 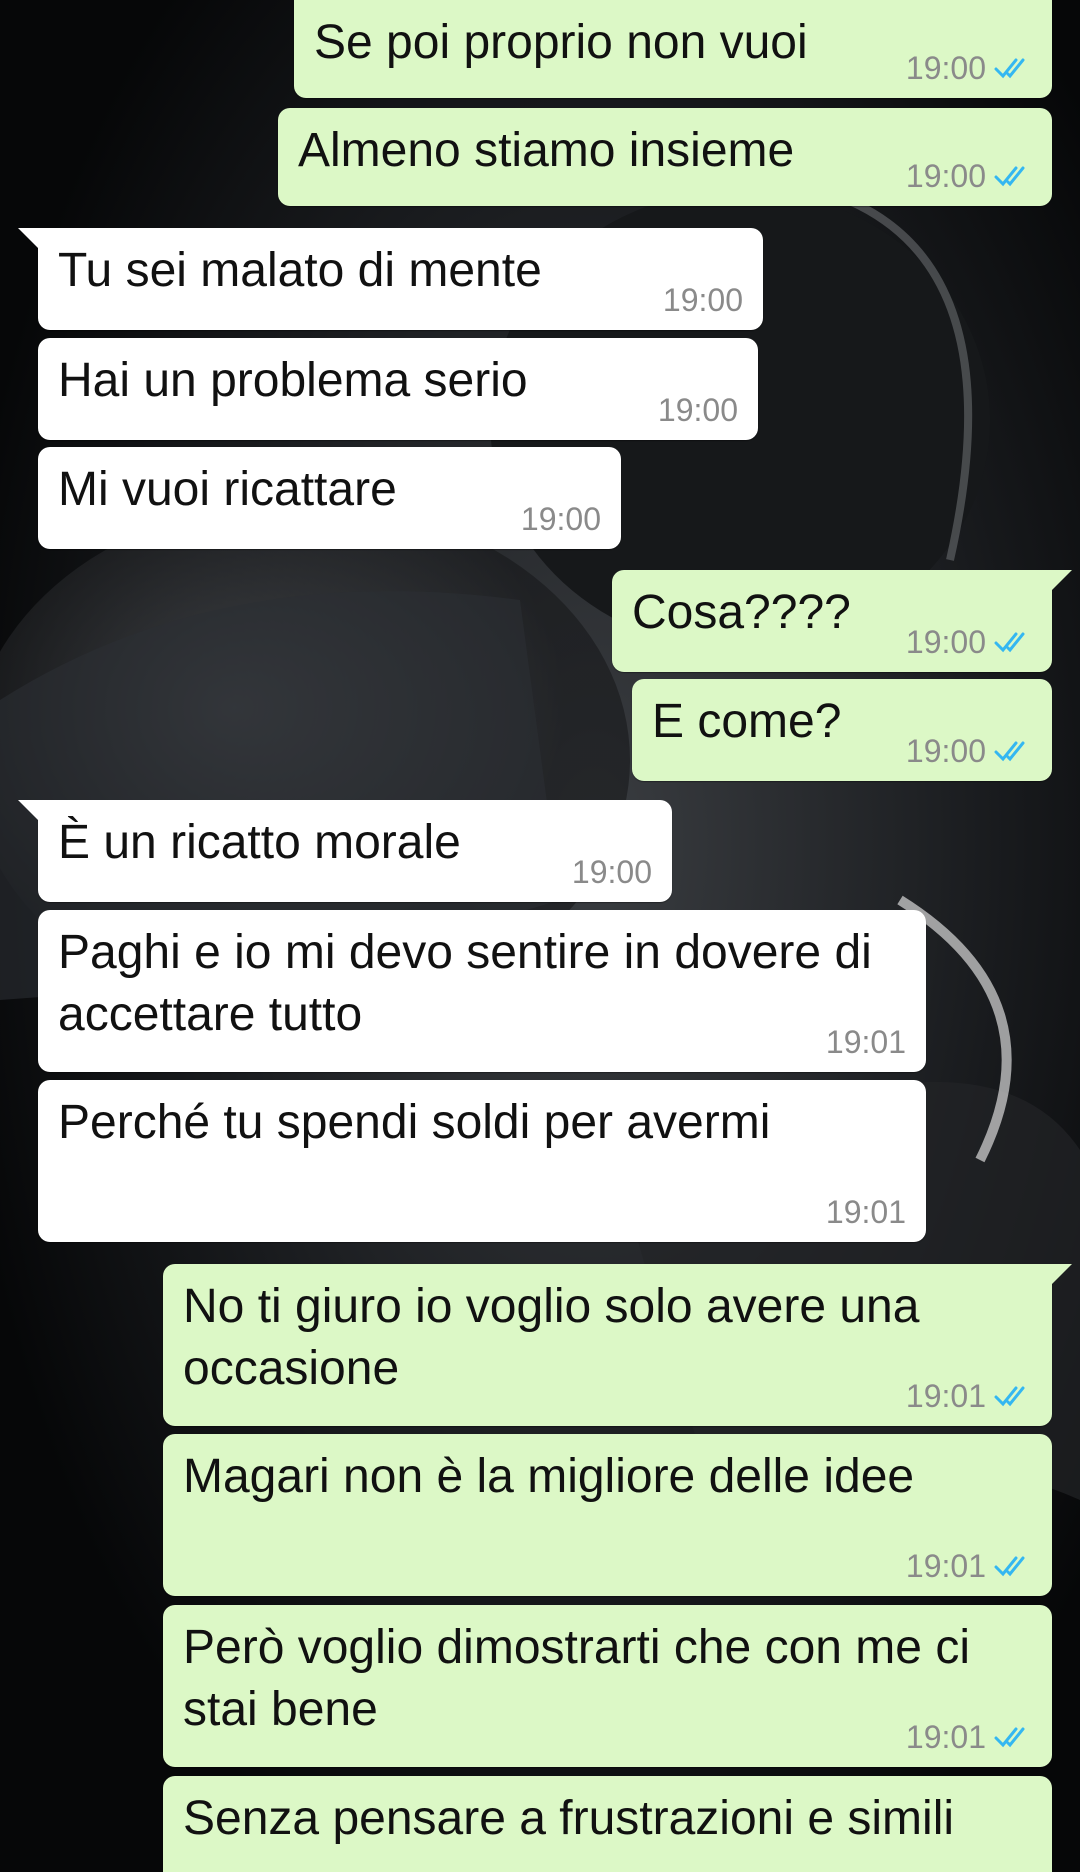 What do you see at coordinates (482, 1161) in the screenshot?
I see `message-bubble-incoming: Perché tu spendi soldi per avermi 19:01` at bounding box center [482, 1161].